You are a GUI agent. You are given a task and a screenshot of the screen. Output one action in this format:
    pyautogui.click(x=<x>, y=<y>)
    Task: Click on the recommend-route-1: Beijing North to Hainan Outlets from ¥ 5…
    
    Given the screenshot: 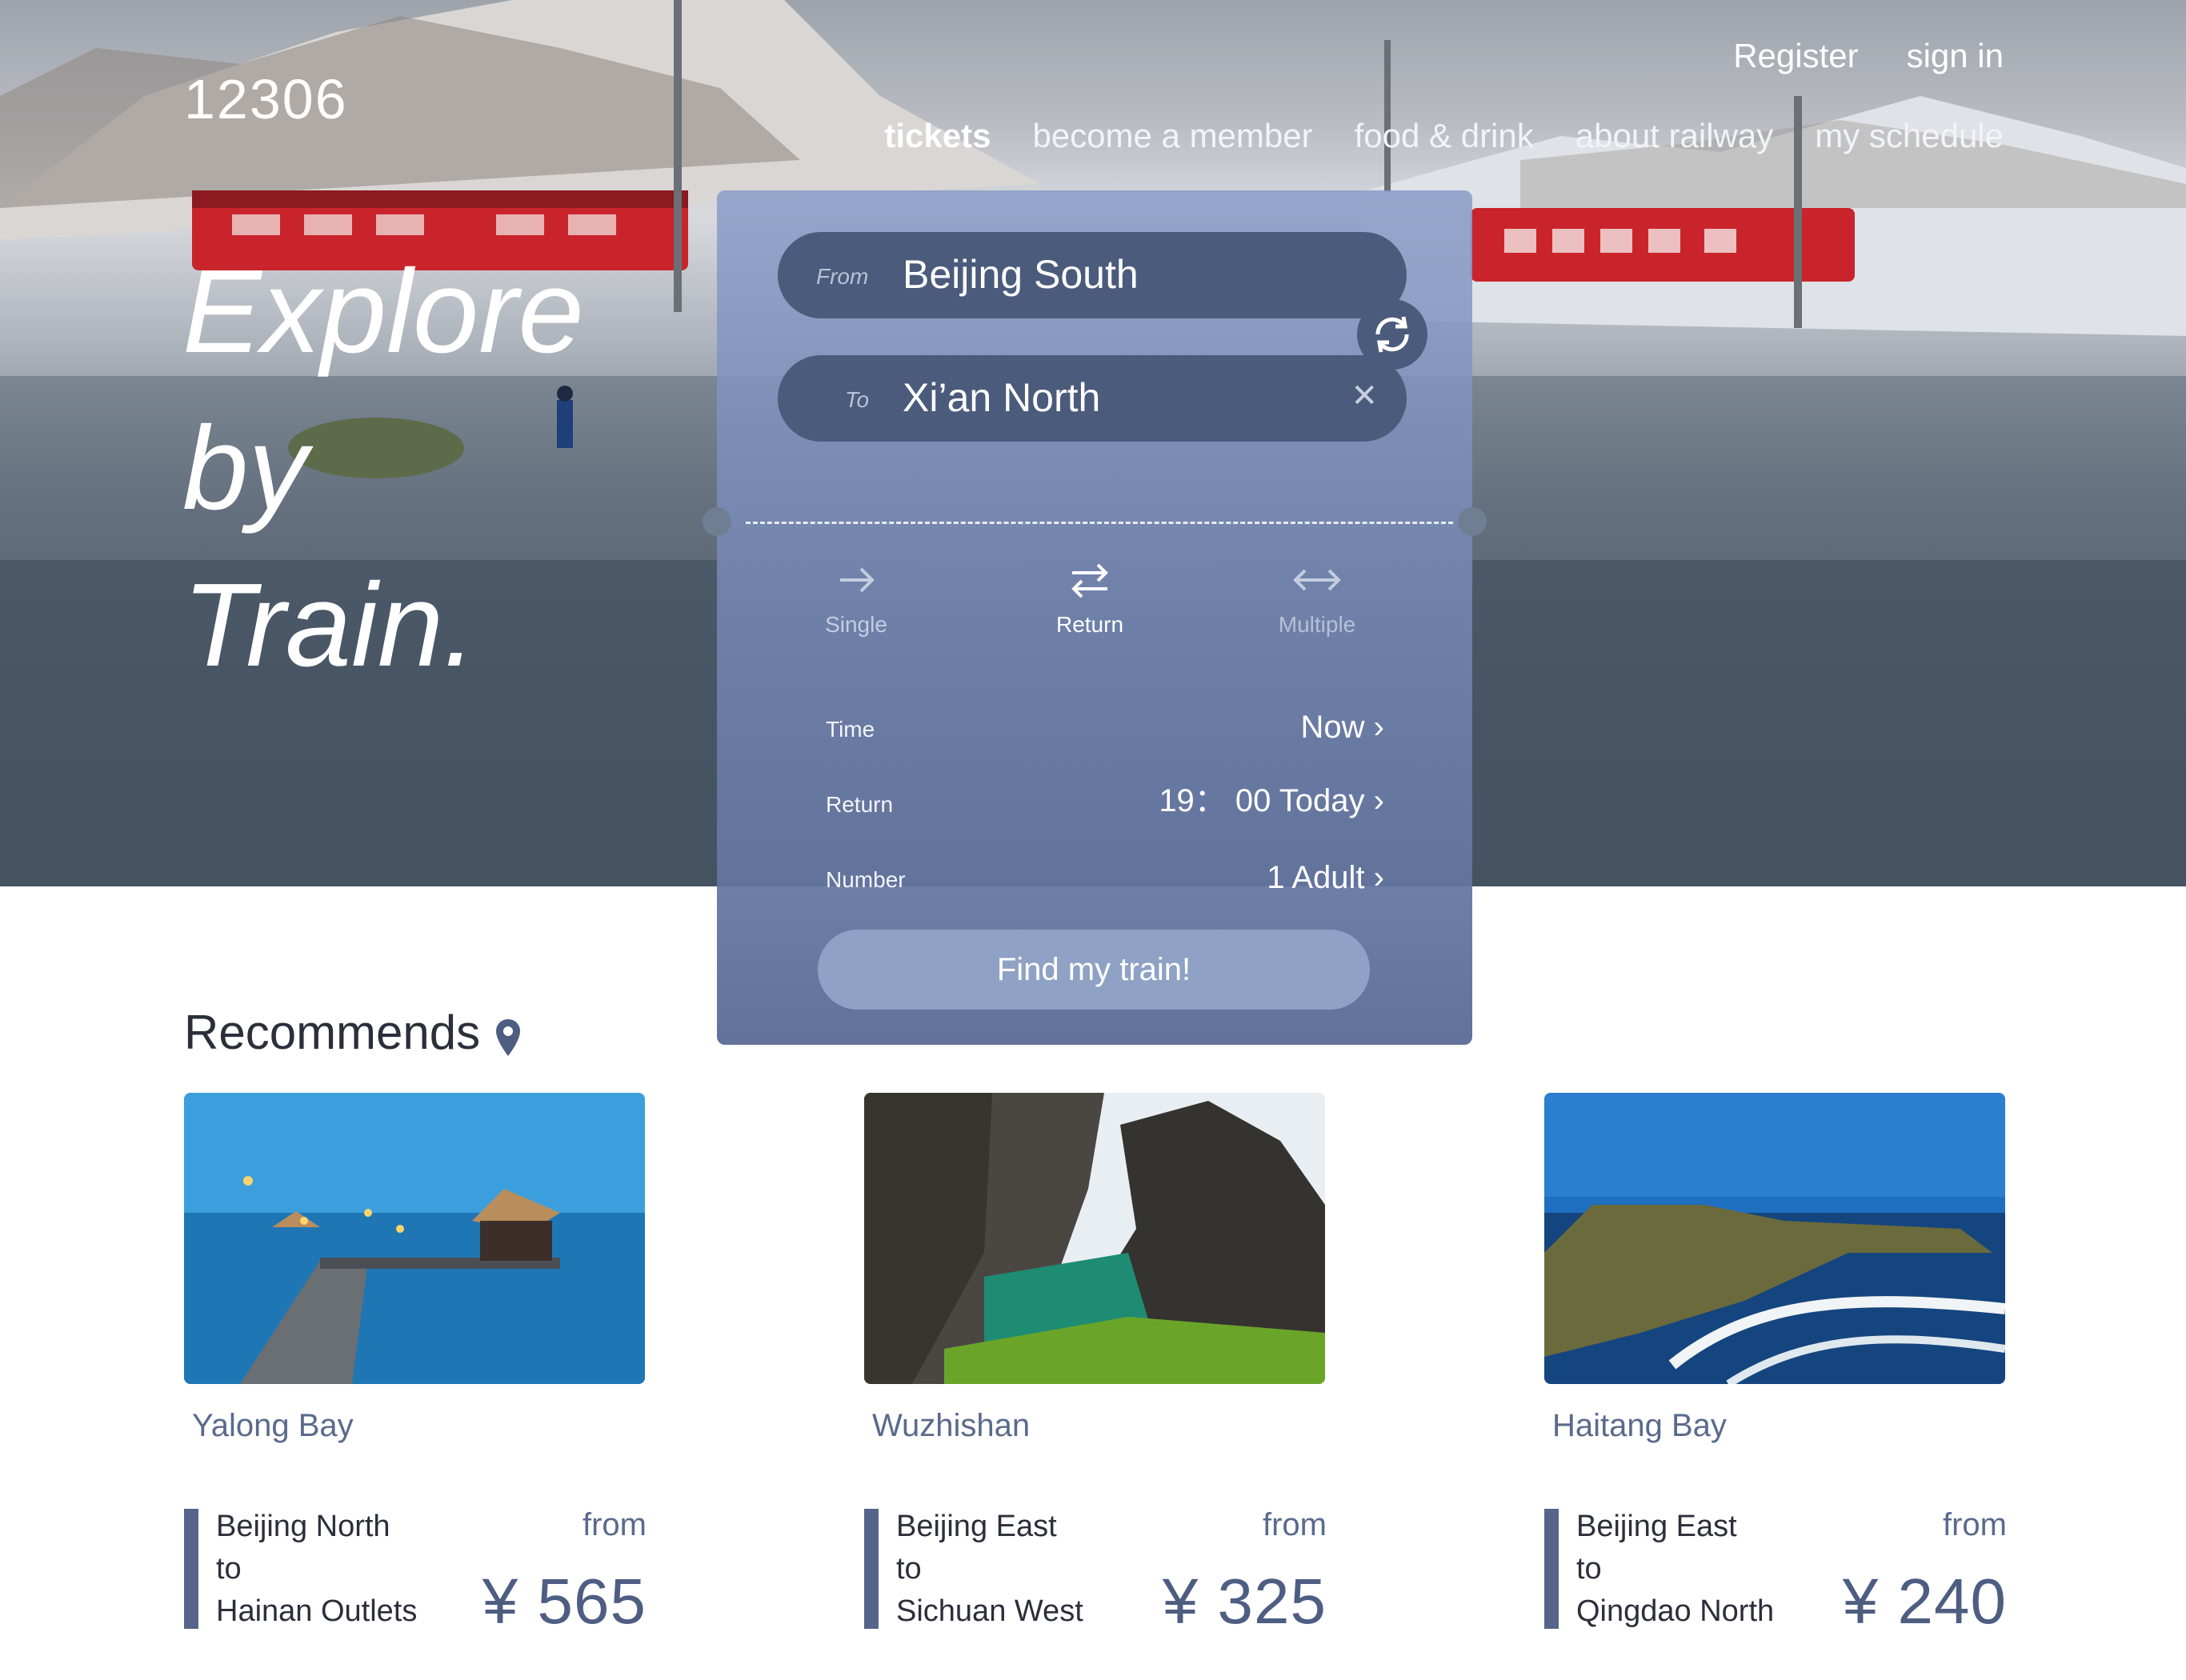 What is the action you would take?
    pyautogui.click(x=416, y=1572)
    